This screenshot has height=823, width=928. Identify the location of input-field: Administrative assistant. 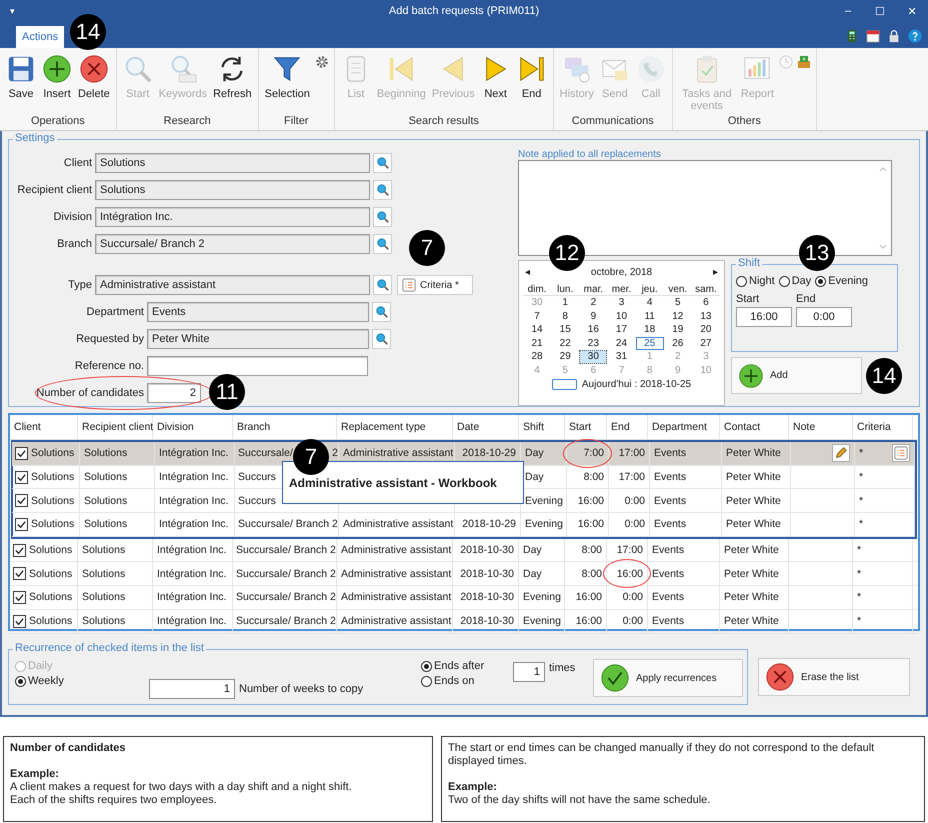
(232, 285).